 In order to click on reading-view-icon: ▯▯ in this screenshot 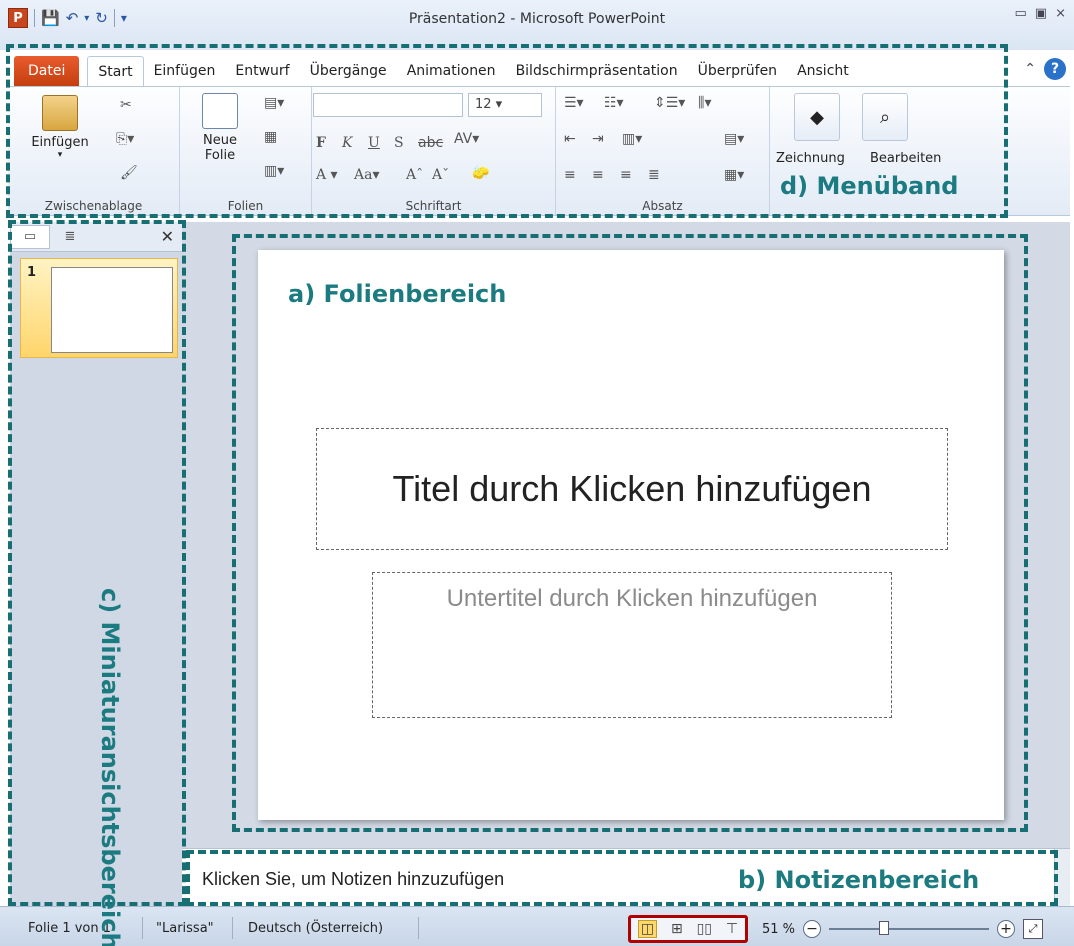, I will do `click(704, 929)`.